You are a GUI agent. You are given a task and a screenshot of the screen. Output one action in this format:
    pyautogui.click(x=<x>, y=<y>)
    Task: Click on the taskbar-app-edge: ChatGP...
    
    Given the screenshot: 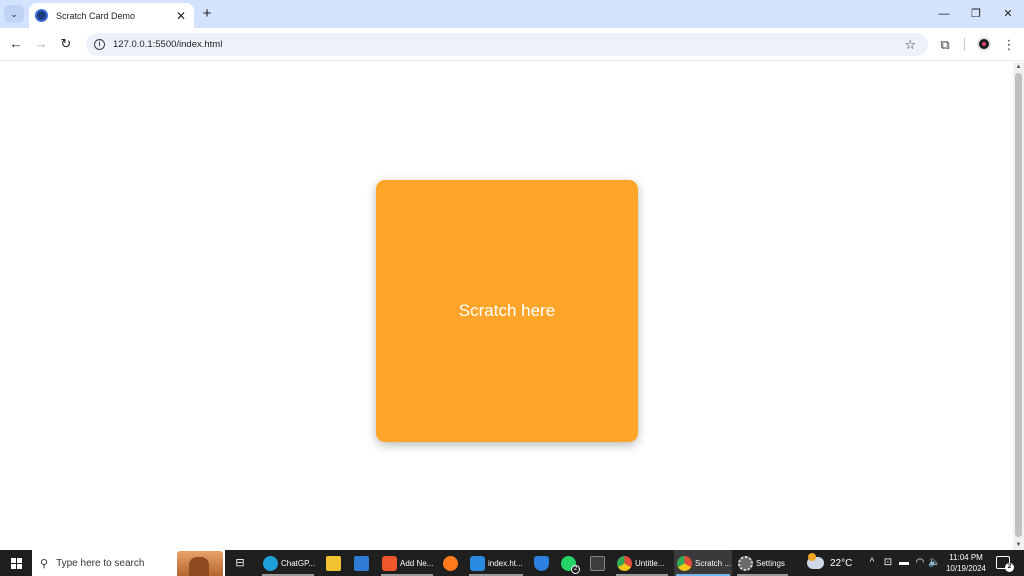 What is the action you would take?
    pyautogui.click(x=288, y=563)
    